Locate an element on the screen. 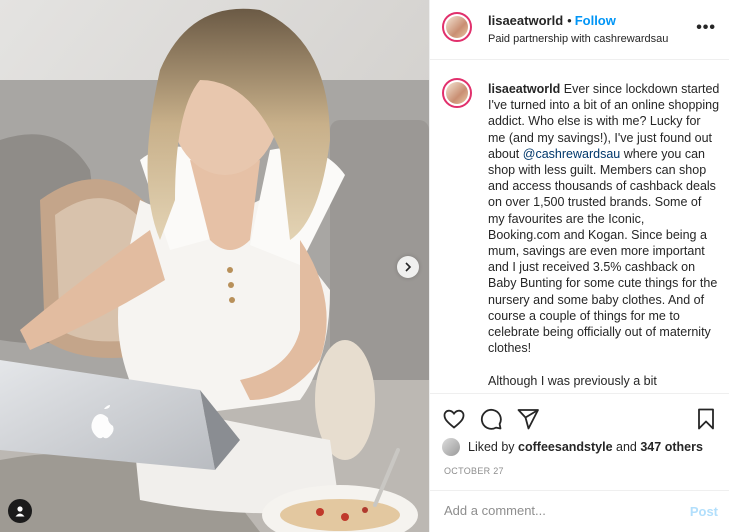 The width and height of the screenshot is (729, 532). bookmark-icon is located at coordinates (706, 419).